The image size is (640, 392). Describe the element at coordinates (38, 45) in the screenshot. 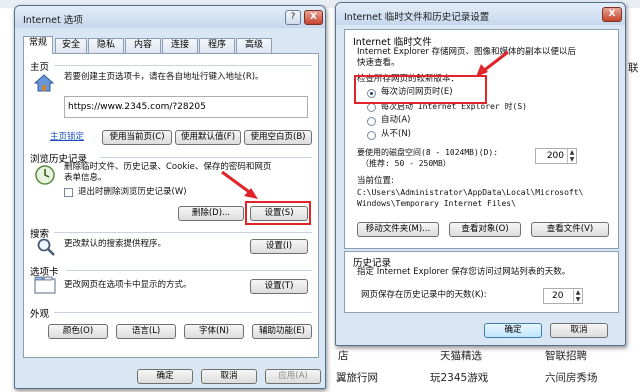

I see `tab-general: 常规` at that location.